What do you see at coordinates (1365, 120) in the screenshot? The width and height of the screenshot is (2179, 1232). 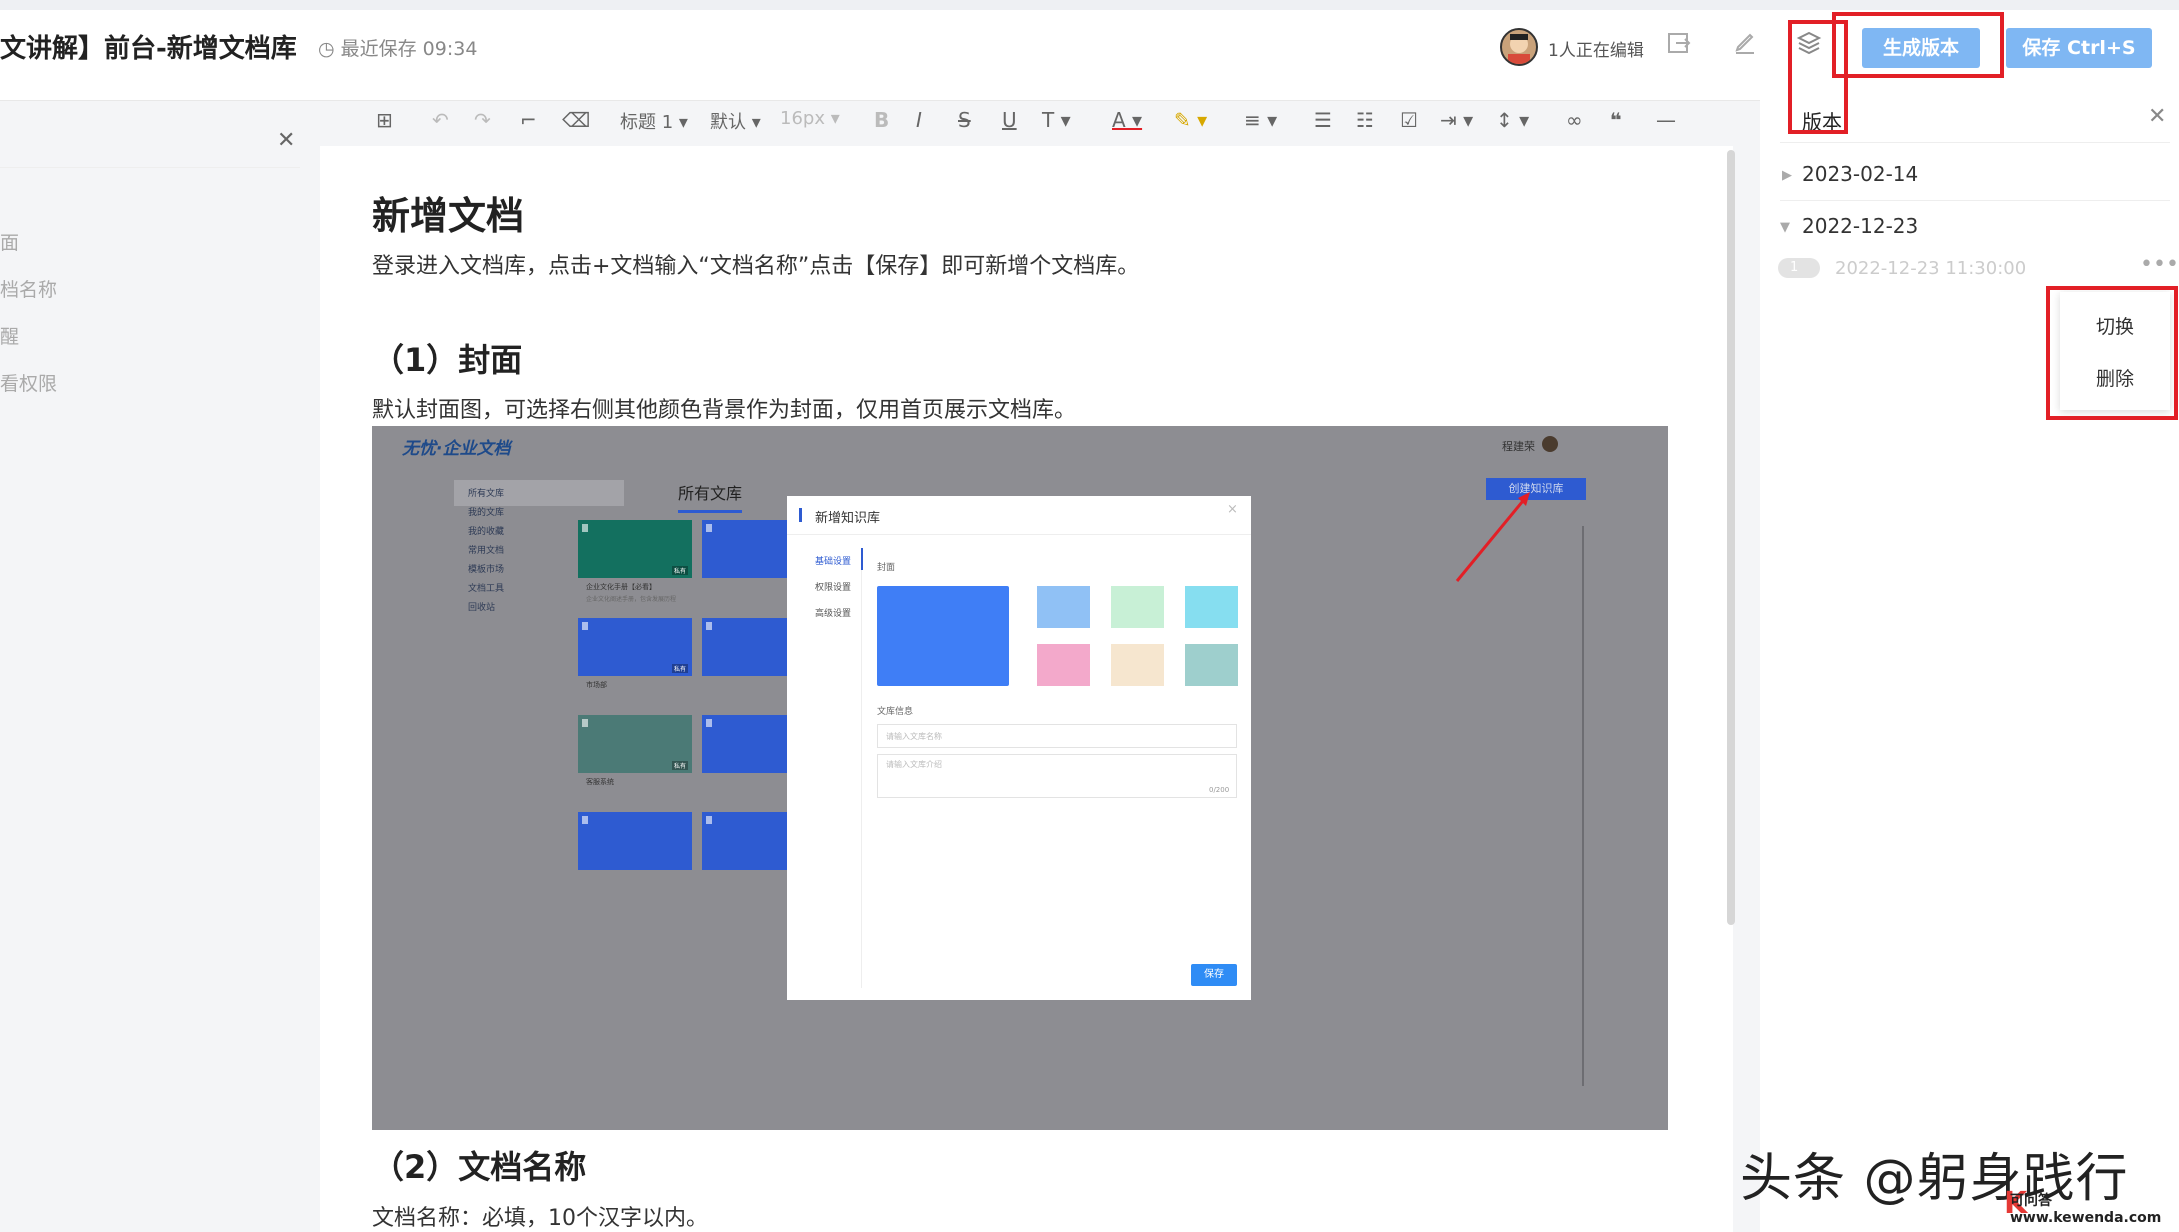 I see `ordered-list-icon: ☷` at bounding box center [1365, 120].